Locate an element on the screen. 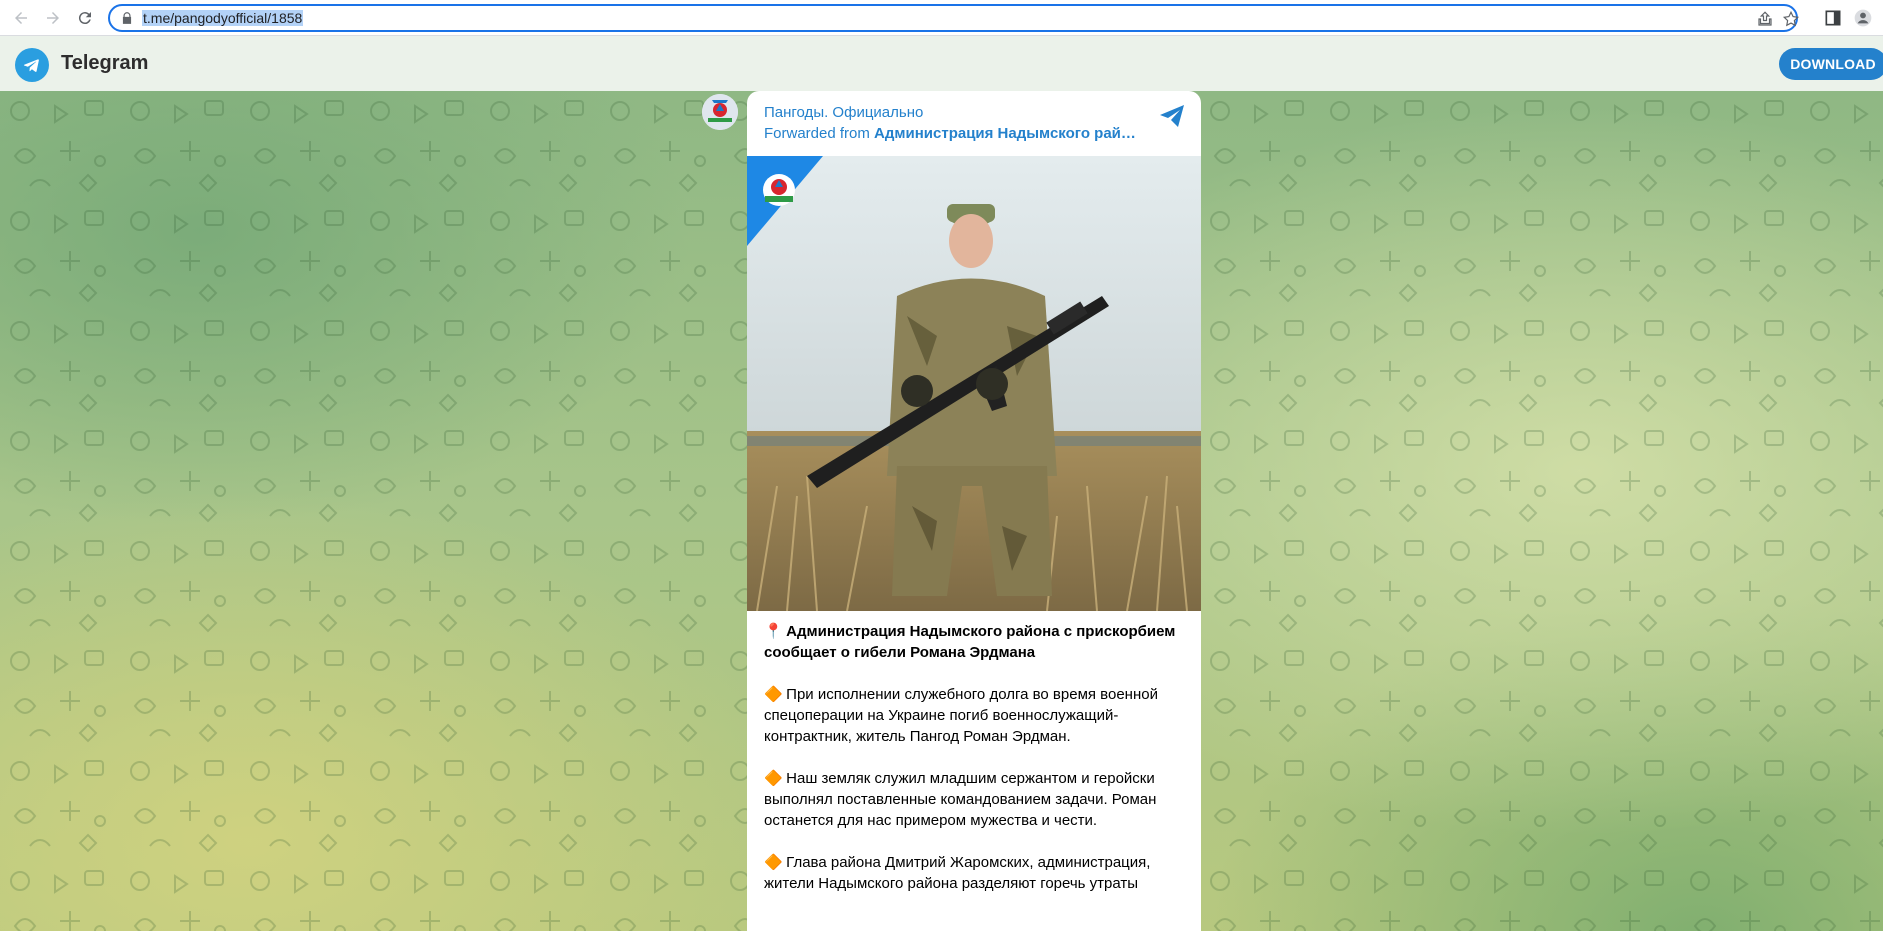 The image size is (1883, 941). download-button: DOWNLOAD is located at coordinates (1831, 64).